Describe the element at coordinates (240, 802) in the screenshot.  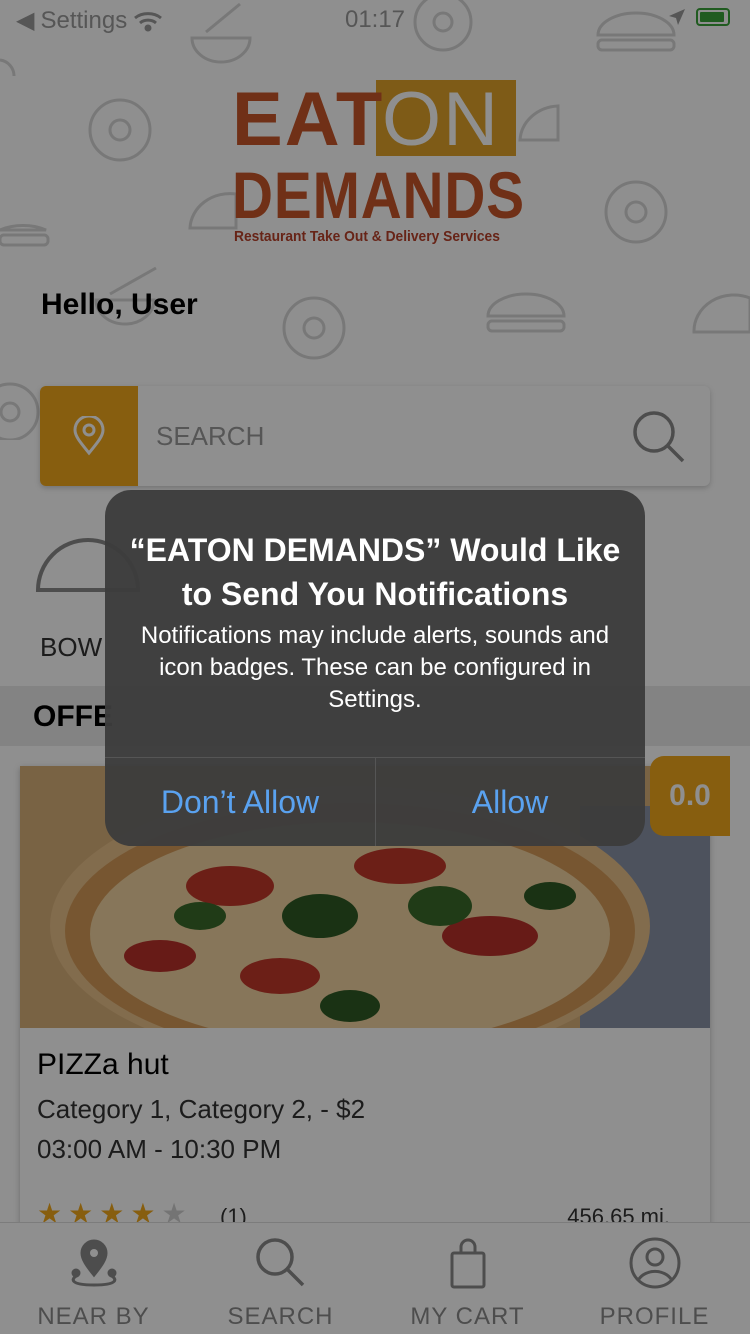
I see `dont-allow-button: Don’t Allow` at that location.